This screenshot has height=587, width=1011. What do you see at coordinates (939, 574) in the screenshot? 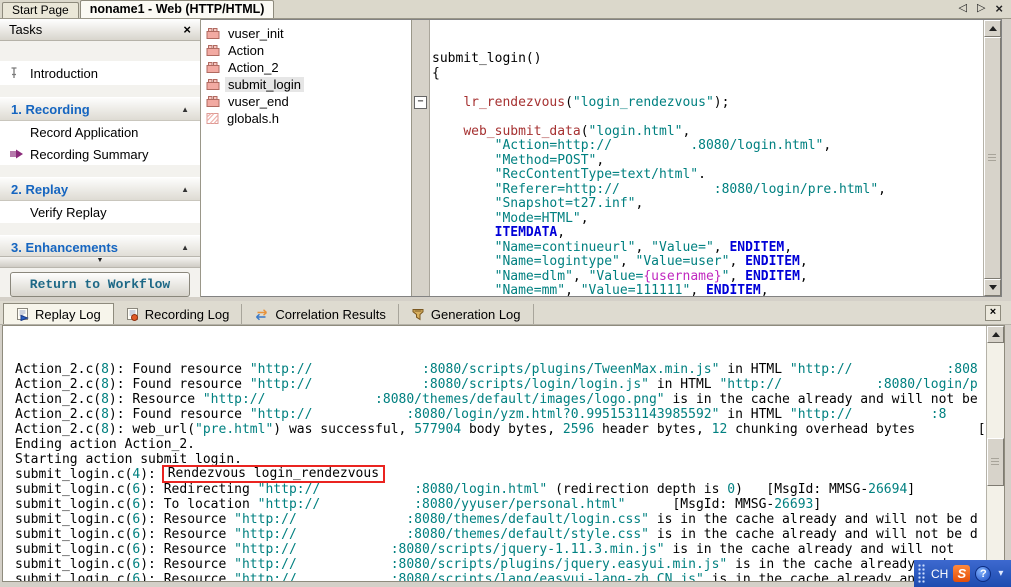
I see `language-indicator: CH` at bounding box center [939, 574].